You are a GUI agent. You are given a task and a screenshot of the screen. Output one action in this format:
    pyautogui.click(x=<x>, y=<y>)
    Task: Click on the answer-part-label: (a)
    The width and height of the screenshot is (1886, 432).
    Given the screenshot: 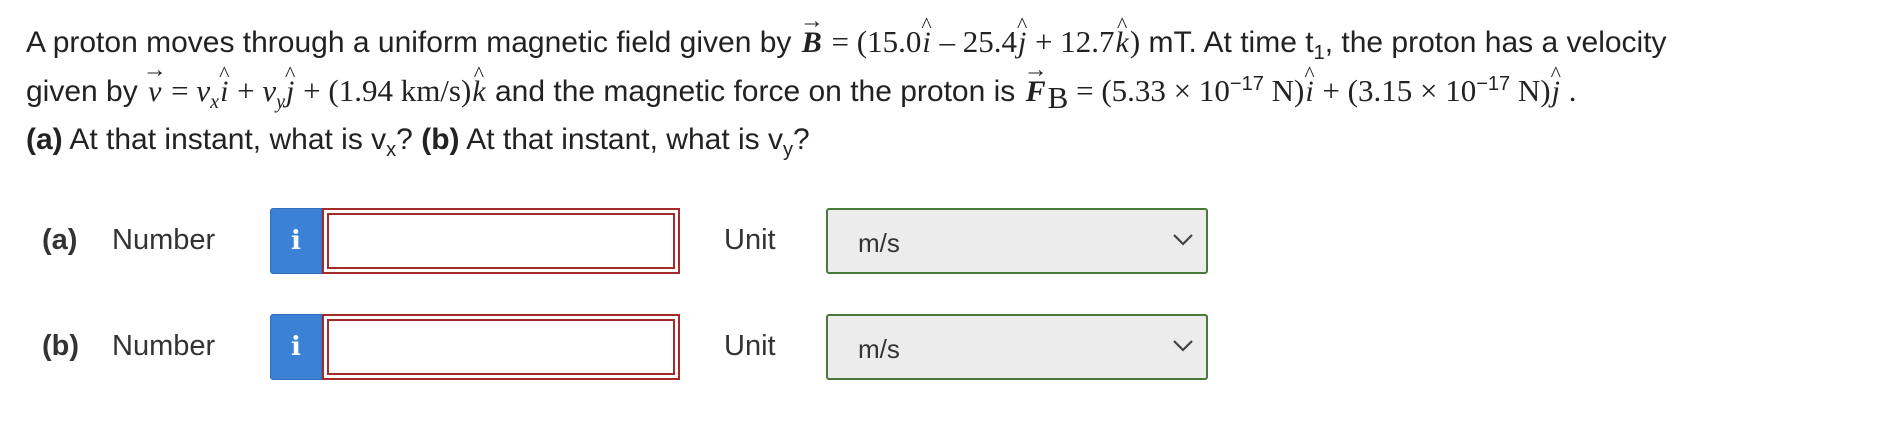 What is the action you would take?
    pyautogui.click(x=60, y=240)
    